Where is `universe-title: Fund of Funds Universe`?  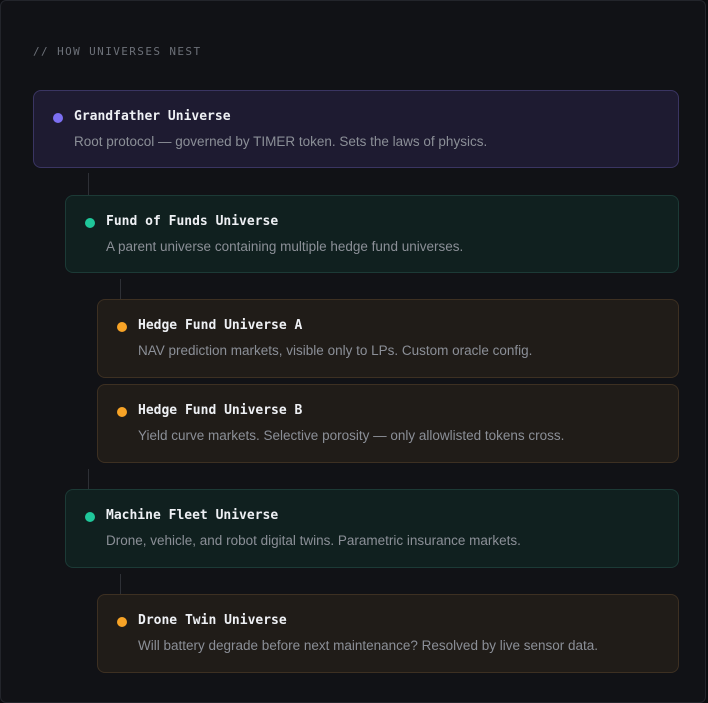 universe-title: Fund of Funds Universe is located at coordinates (192, 221).